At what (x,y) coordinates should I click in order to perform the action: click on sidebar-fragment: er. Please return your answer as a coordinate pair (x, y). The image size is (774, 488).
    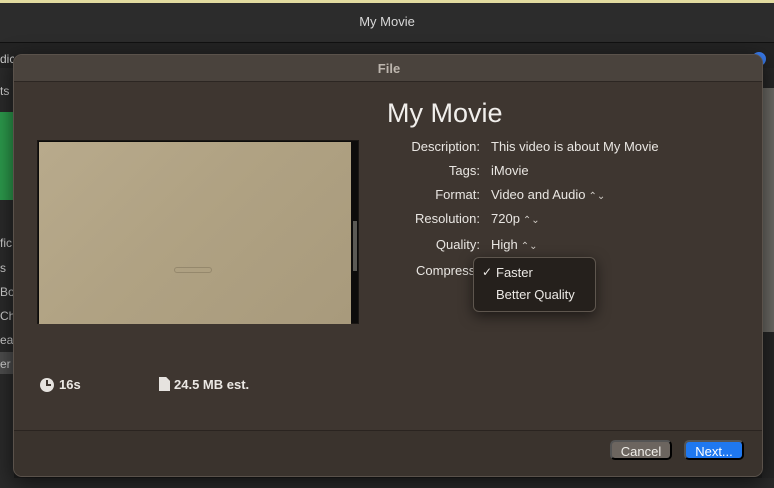
    Looking at the image, I should click on (7, 364).